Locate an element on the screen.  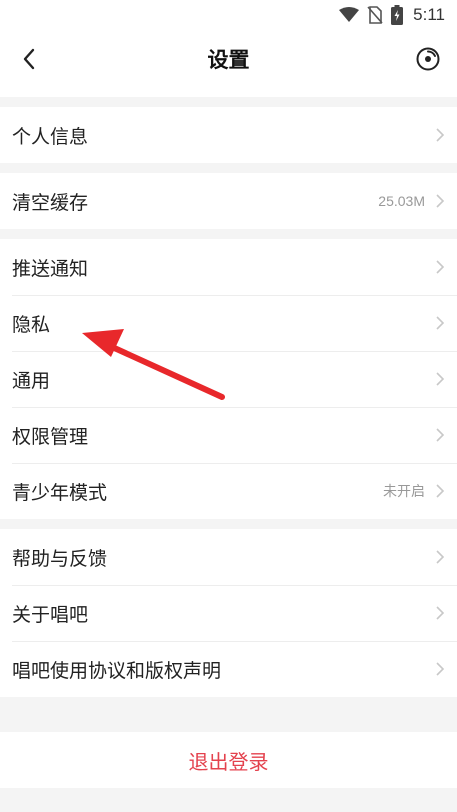
battery-charging-icon is located at coordinates (397, 15).